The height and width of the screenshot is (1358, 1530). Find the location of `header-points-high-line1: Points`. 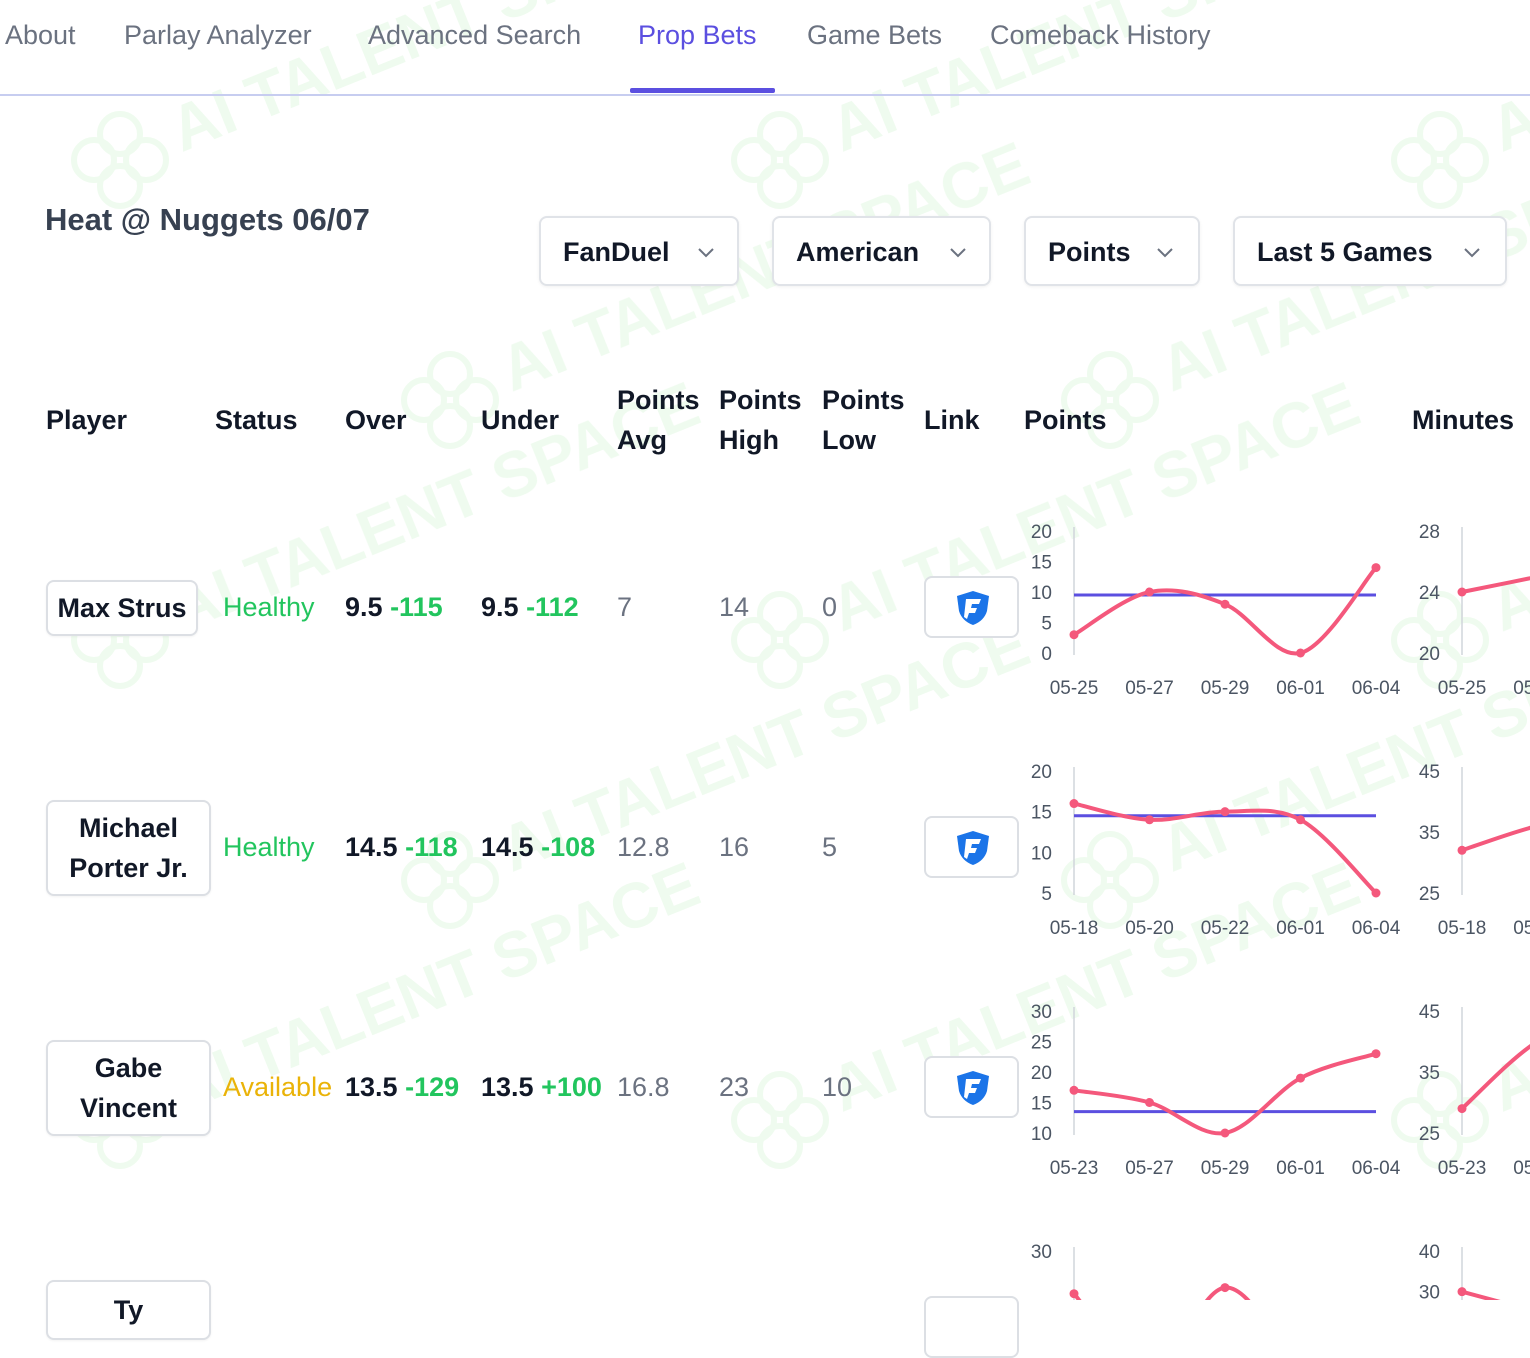

header-points-high-line1: Points is located at coordinates (760, 400).